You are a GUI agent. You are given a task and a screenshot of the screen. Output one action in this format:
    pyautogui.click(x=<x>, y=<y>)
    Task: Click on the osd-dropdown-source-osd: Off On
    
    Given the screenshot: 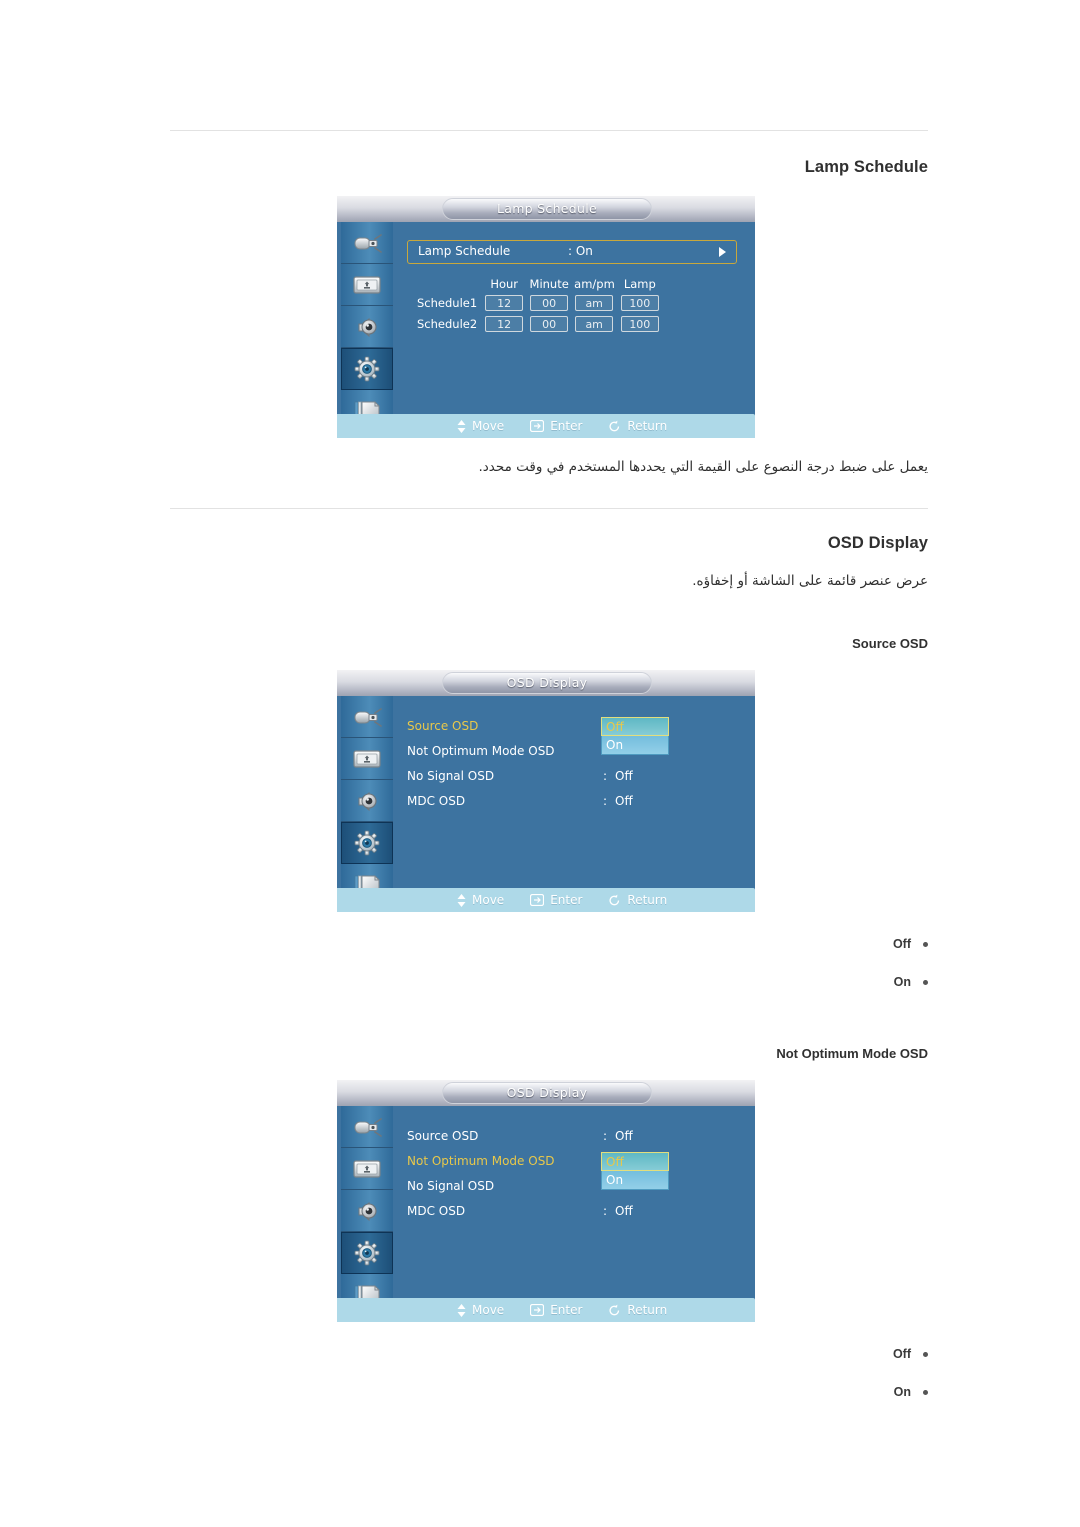 What is the action you would take?
    pyautogui.click(x=635, y=736)
    